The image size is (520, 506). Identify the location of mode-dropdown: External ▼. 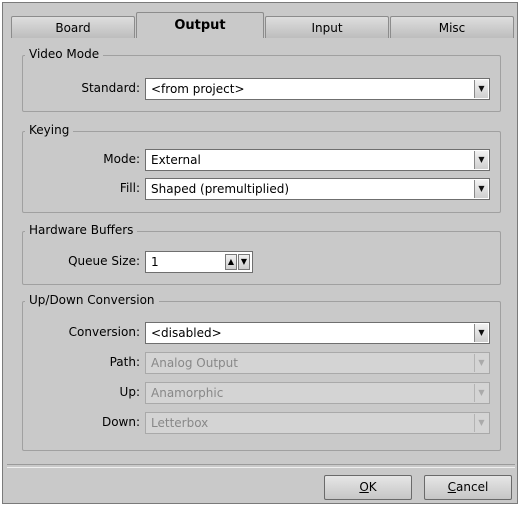
(317, 160).